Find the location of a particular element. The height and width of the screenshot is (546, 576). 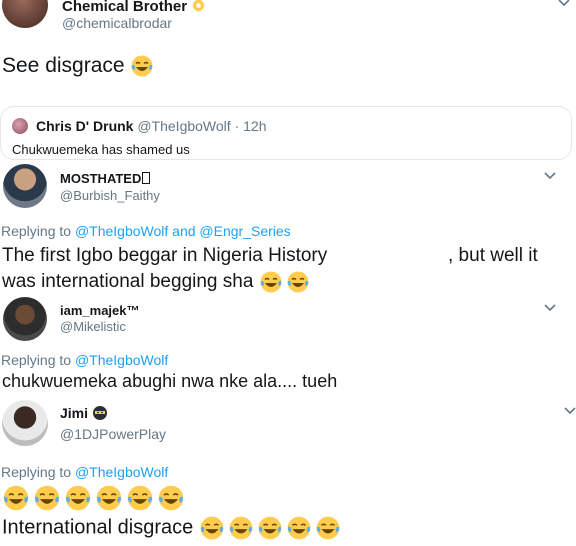

reply2-replying-to: Replying to @TheIgboWolf is located at coordinates (84, 360).